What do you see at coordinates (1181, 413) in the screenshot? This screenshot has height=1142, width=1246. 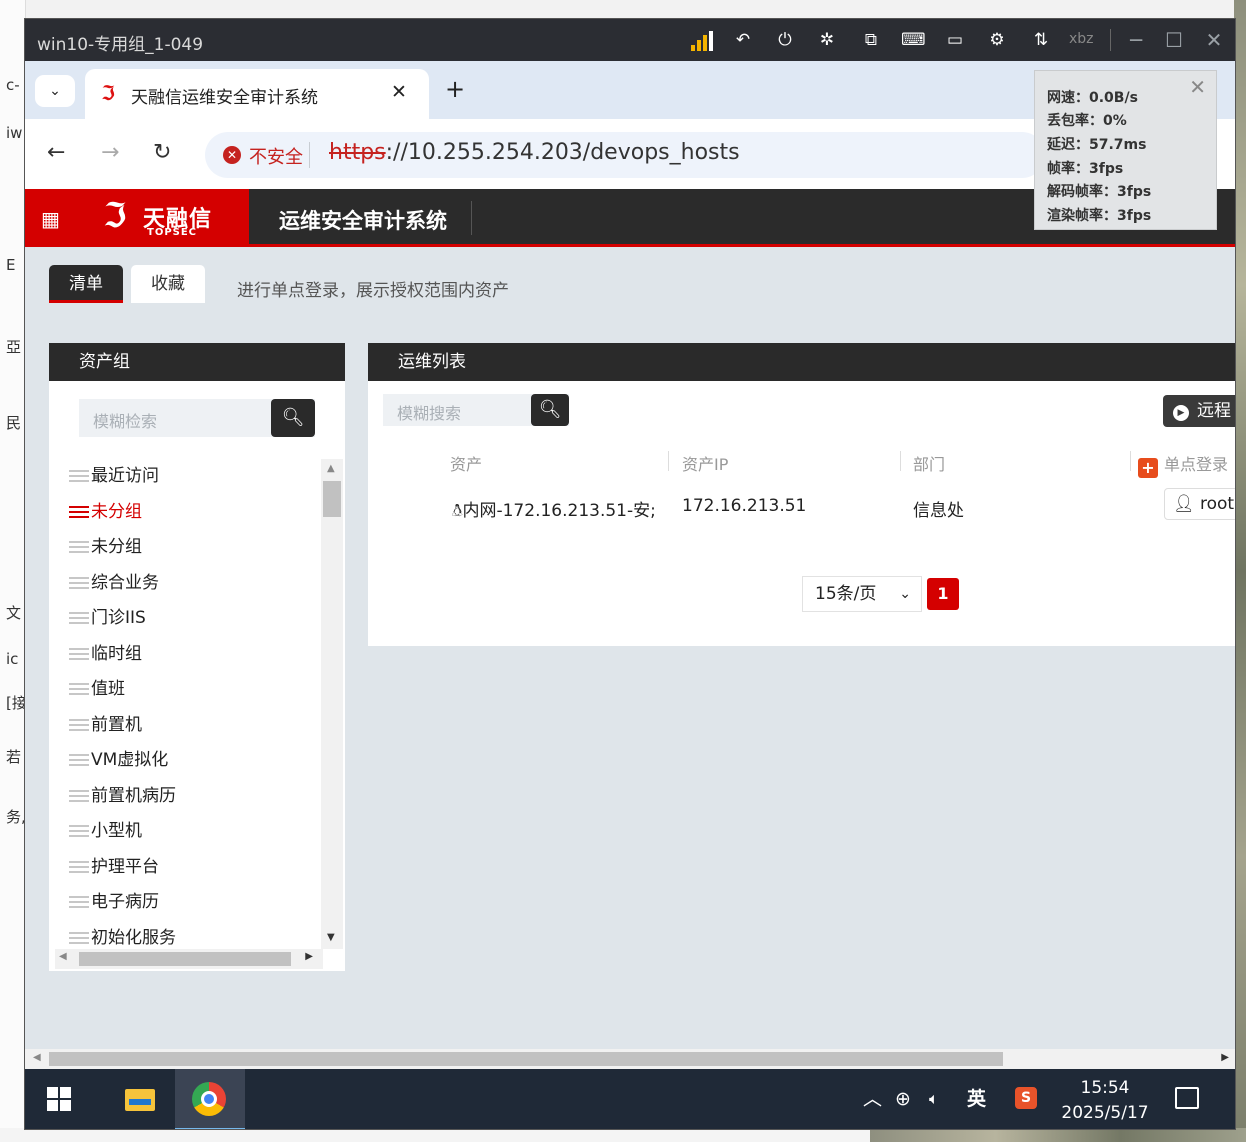 I see `play-icon: ▶` at bounding box center [1181, 413].